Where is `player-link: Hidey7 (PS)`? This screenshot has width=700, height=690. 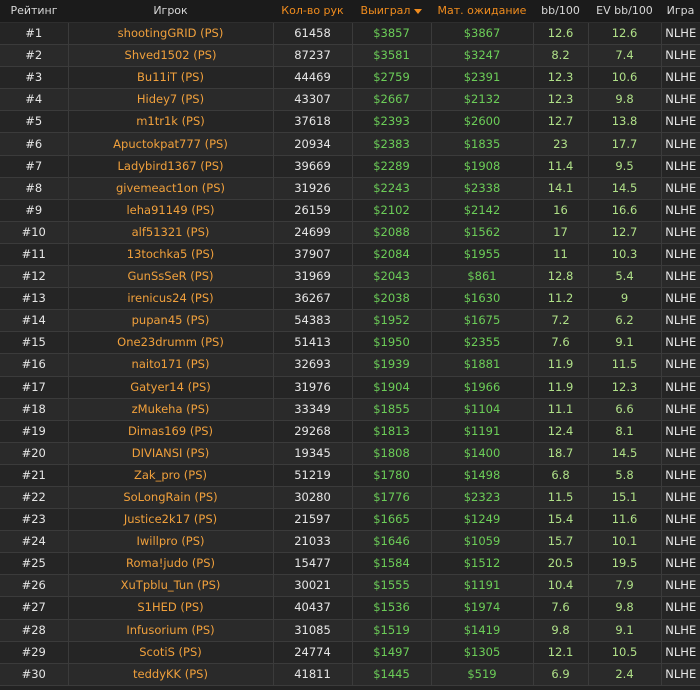 player-link: Hidey7 (PS) is located at coordinates (170, 99).